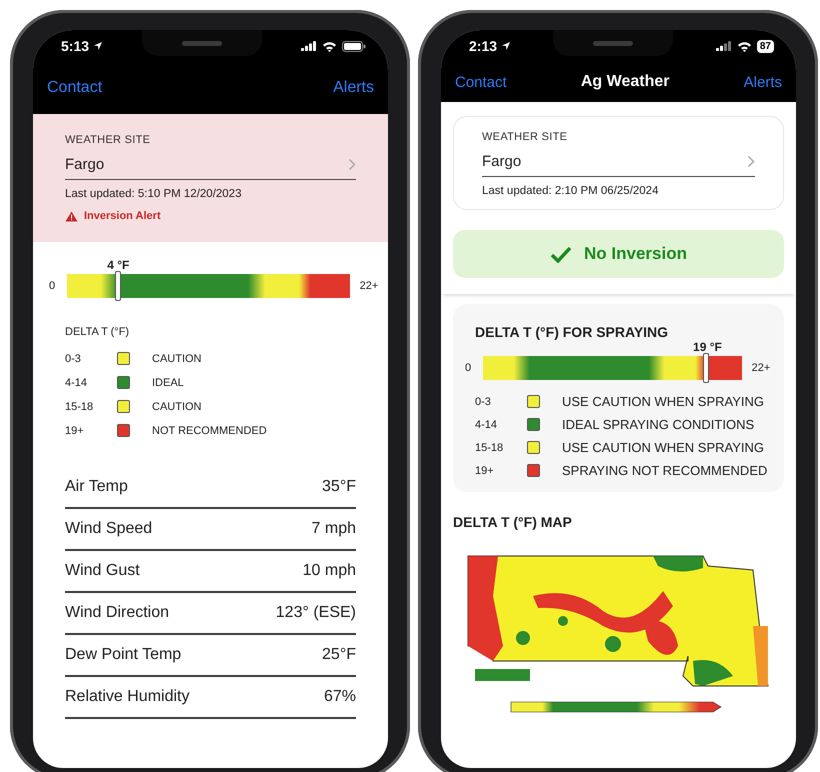  What do you see at coordinates (765, 46) in the screenshot?
I see `battery-level: 87` at bounding box center [765, 46].